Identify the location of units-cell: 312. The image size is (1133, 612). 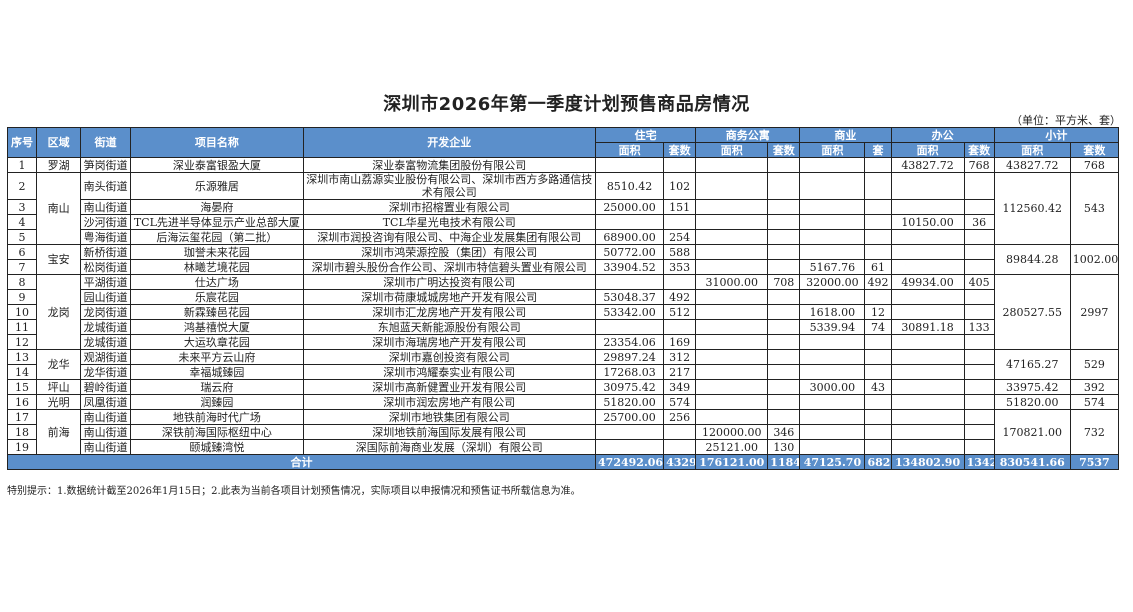
(680, 357).